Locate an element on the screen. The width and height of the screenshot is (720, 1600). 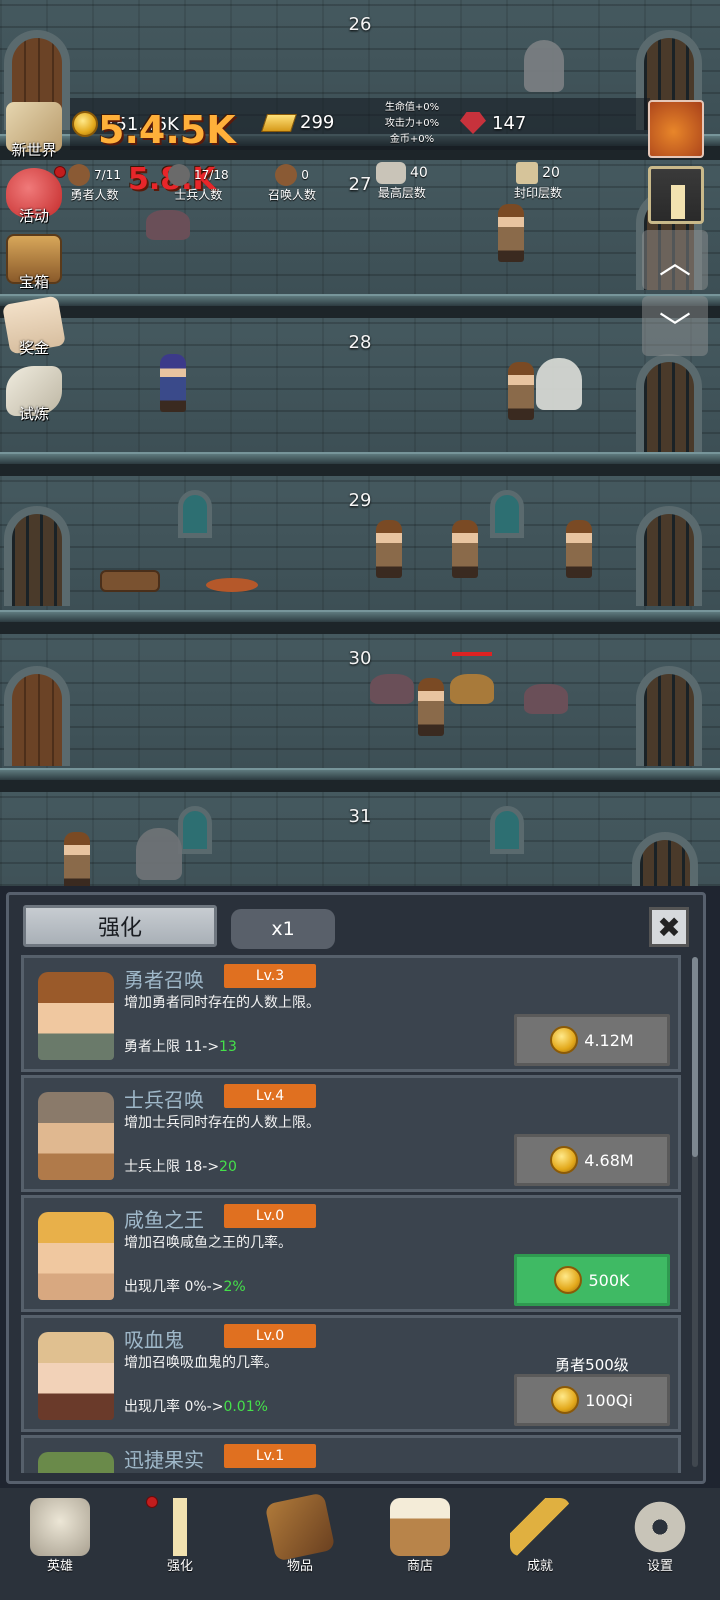
scroll-icon is located at coordinates (527, 173).